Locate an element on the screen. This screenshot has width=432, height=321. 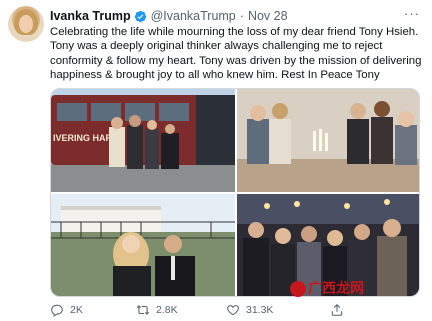
retweet-count: 2.8K is located at coordinates (167, 310).